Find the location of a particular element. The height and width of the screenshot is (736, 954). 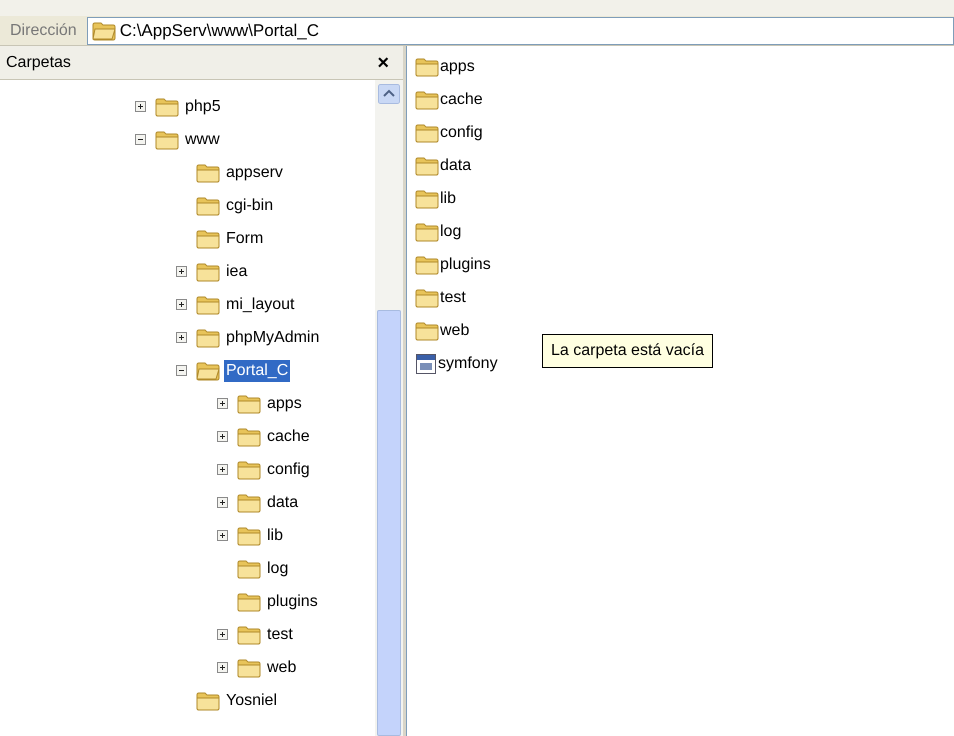

tree-item: log is located at coordinates (277, 569).